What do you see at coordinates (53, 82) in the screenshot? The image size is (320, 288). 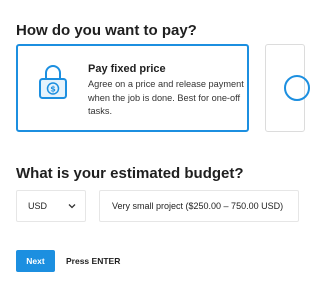 I see `lock-dollar-icon: $` at bounding box center [53, 82].